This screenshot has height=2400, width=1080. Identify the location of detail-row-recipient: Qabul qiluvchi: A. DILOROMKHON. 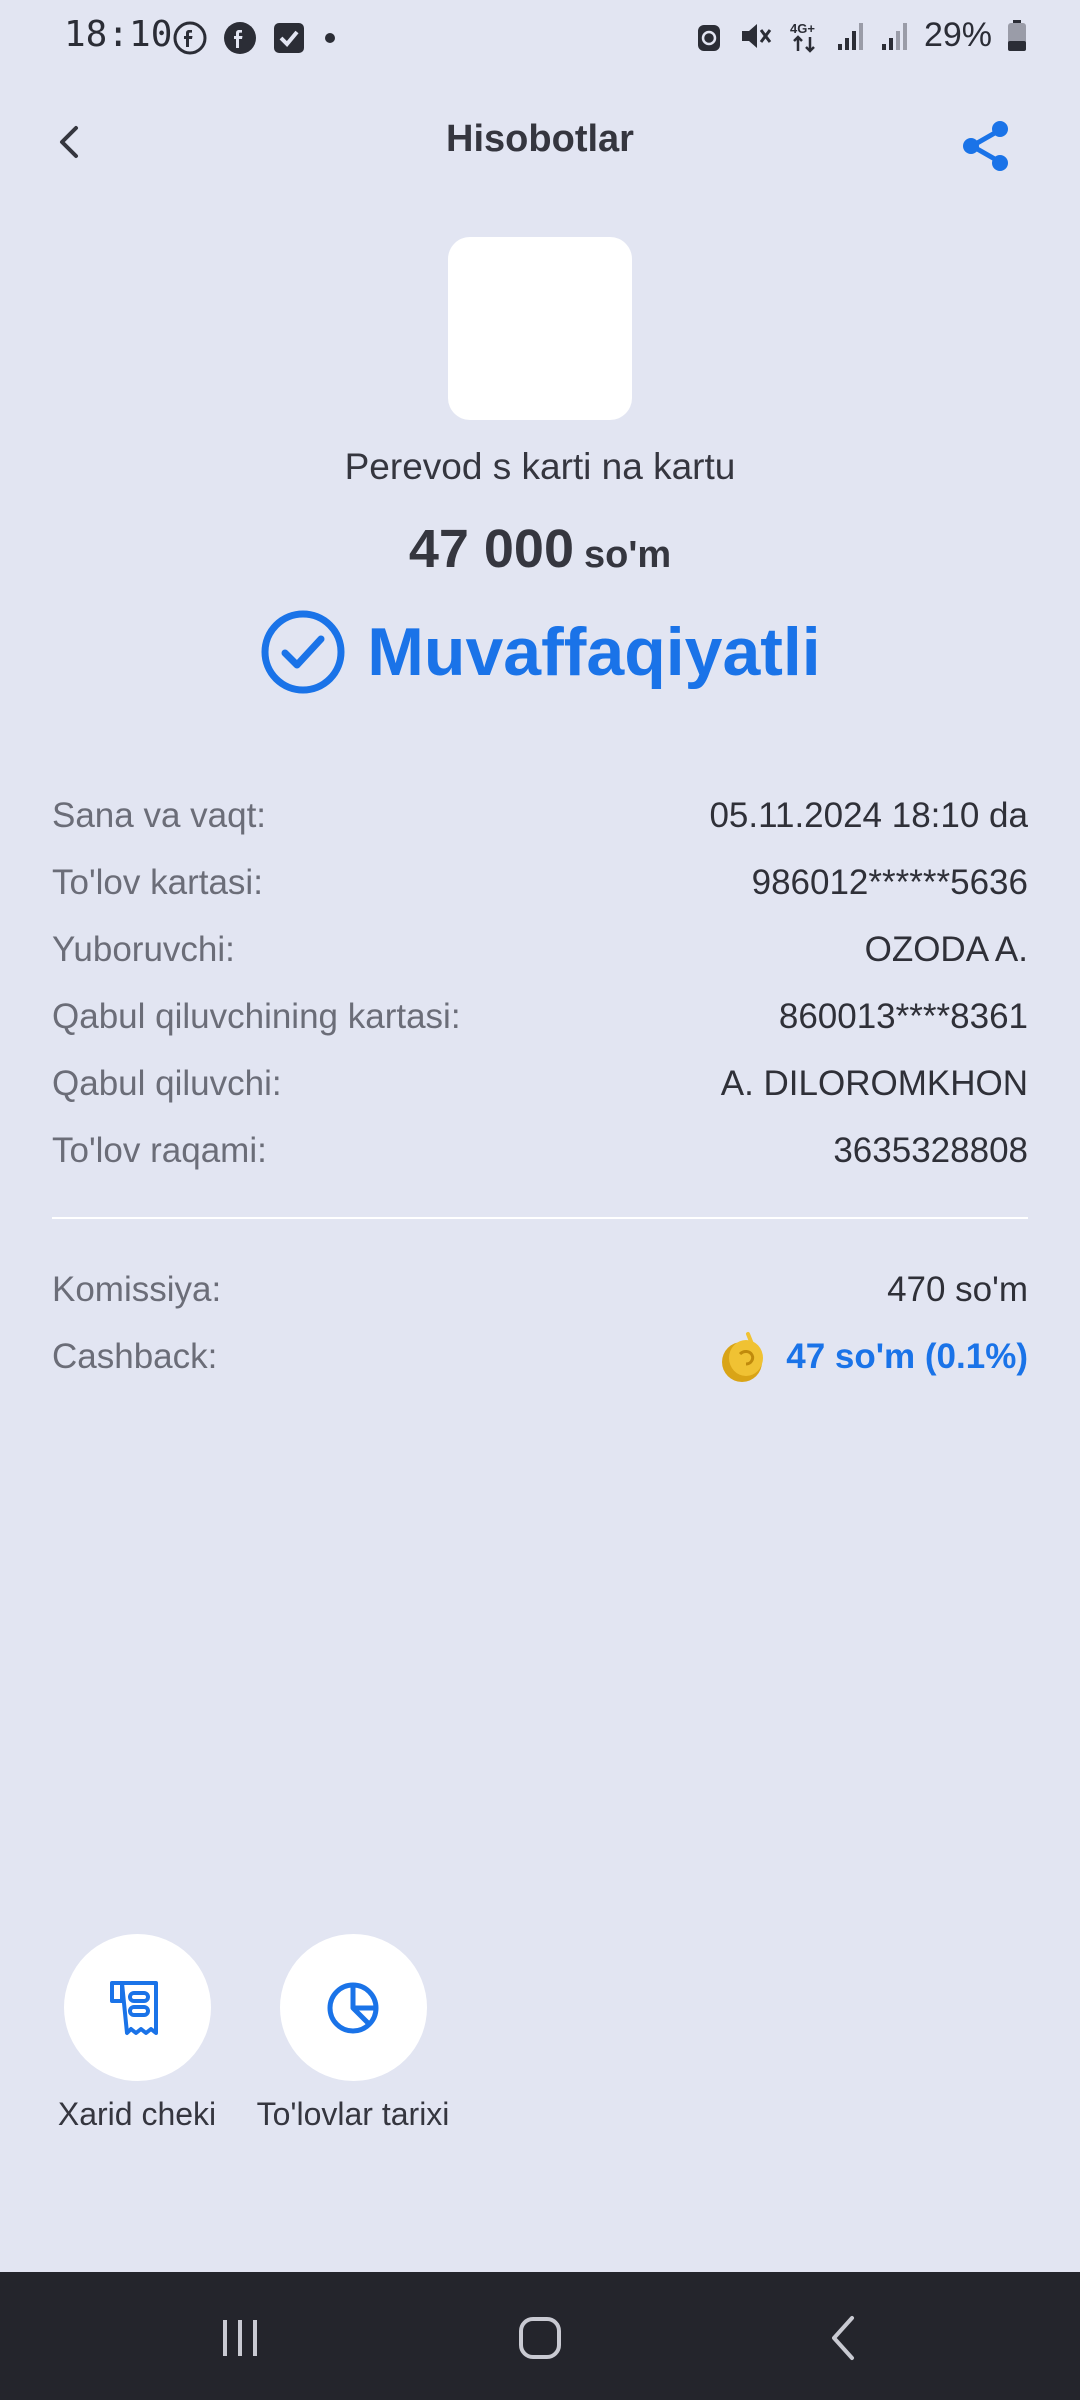
(540, 1083).